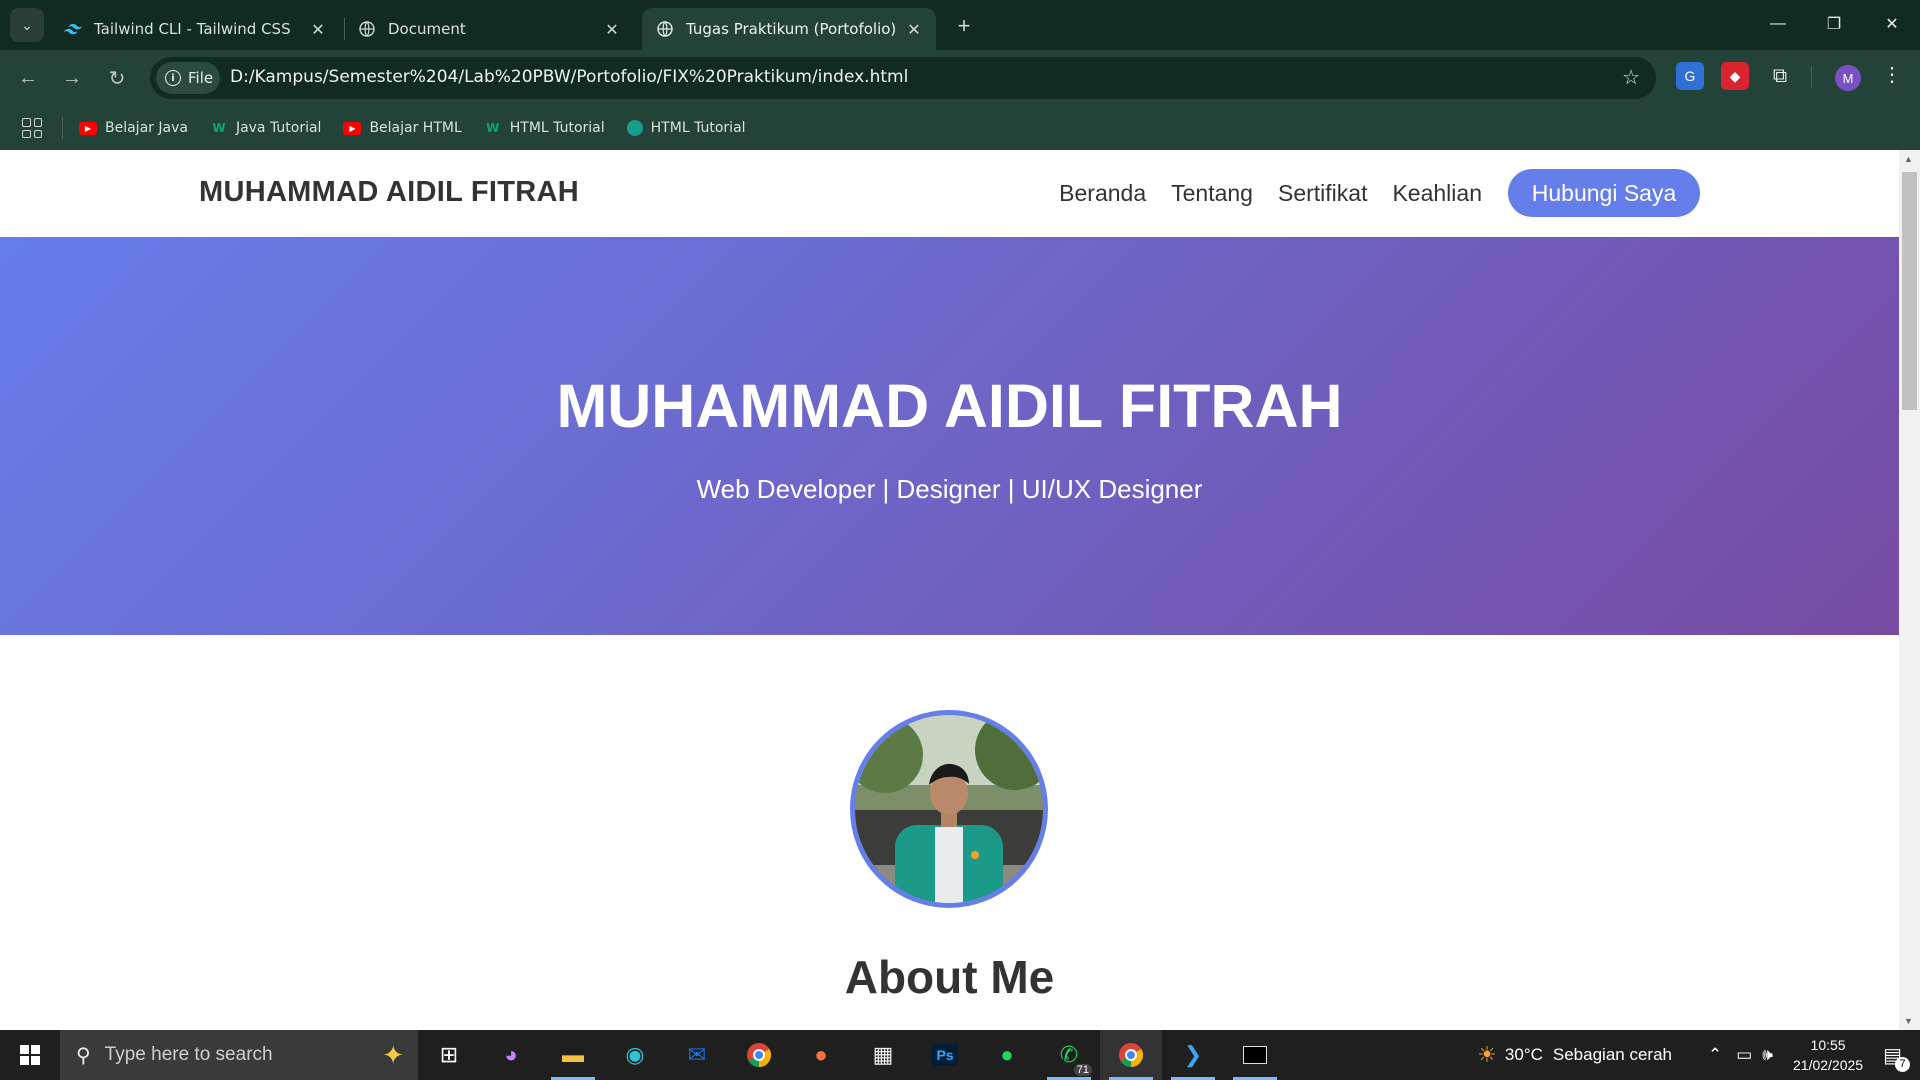  I want to click on site-icon, so click(634, 128).